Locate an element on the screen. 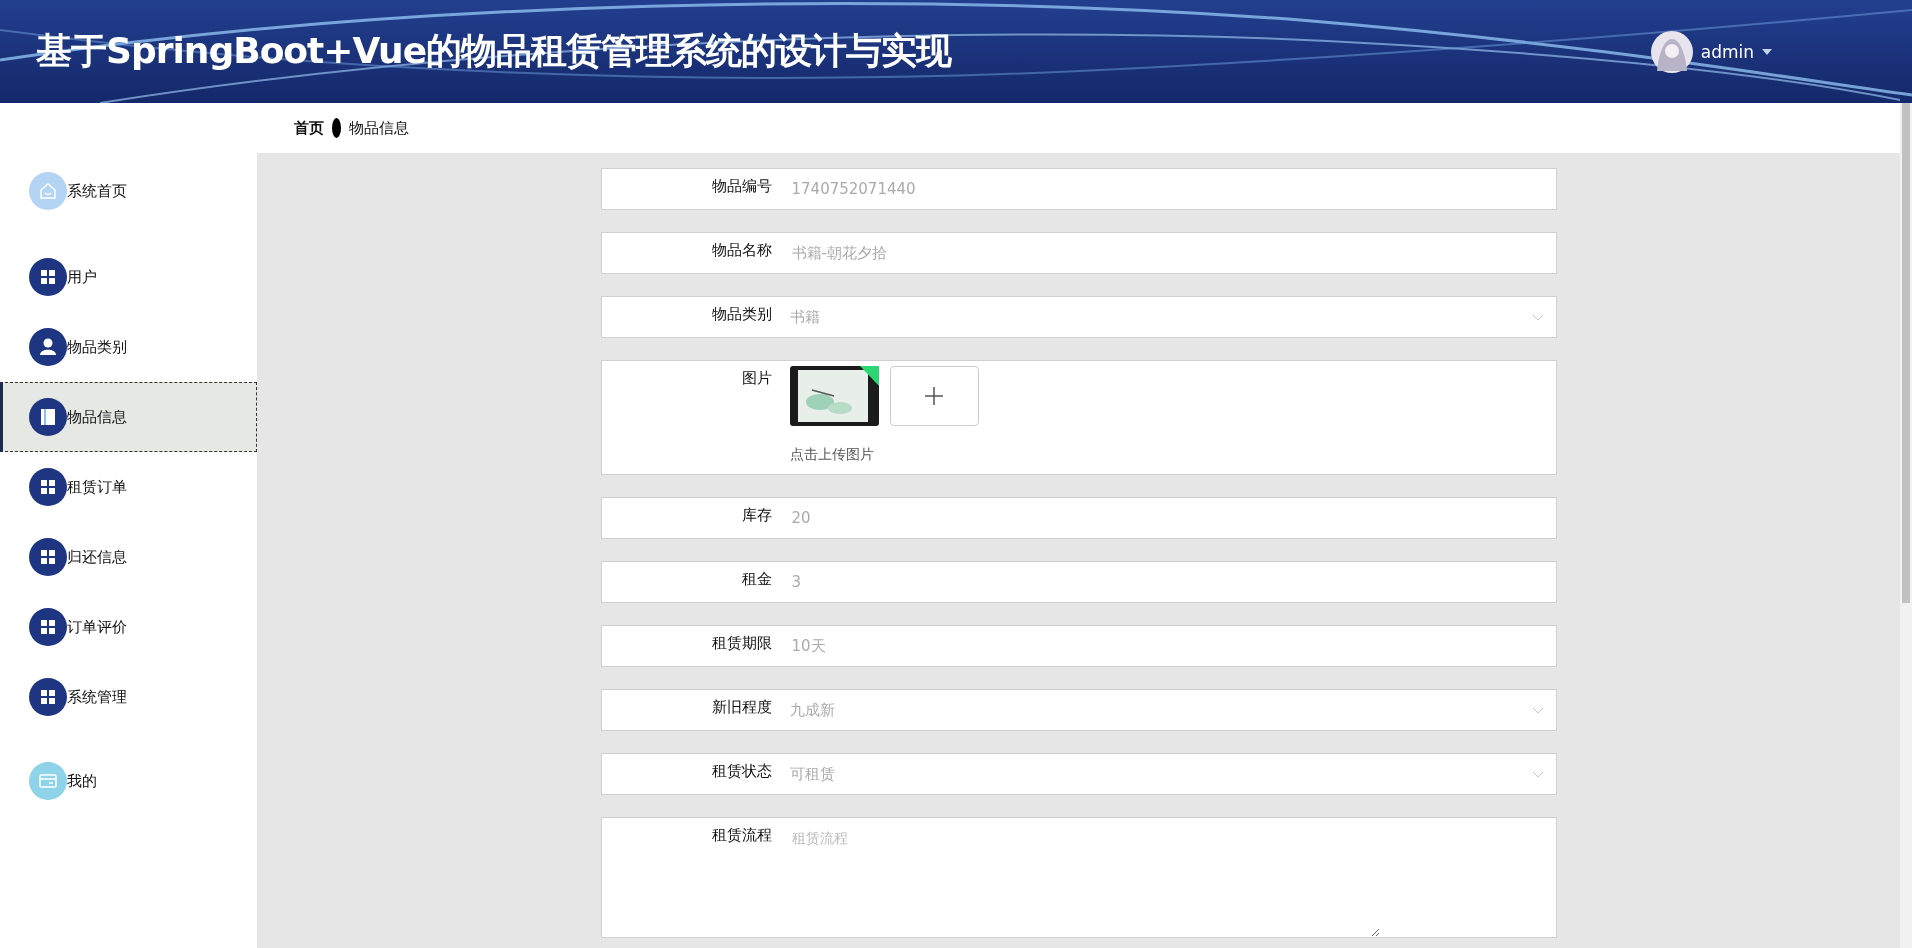 The width and height of the screenshot is (1912, 948). caret-icon is located at coordinates (1767, 51).